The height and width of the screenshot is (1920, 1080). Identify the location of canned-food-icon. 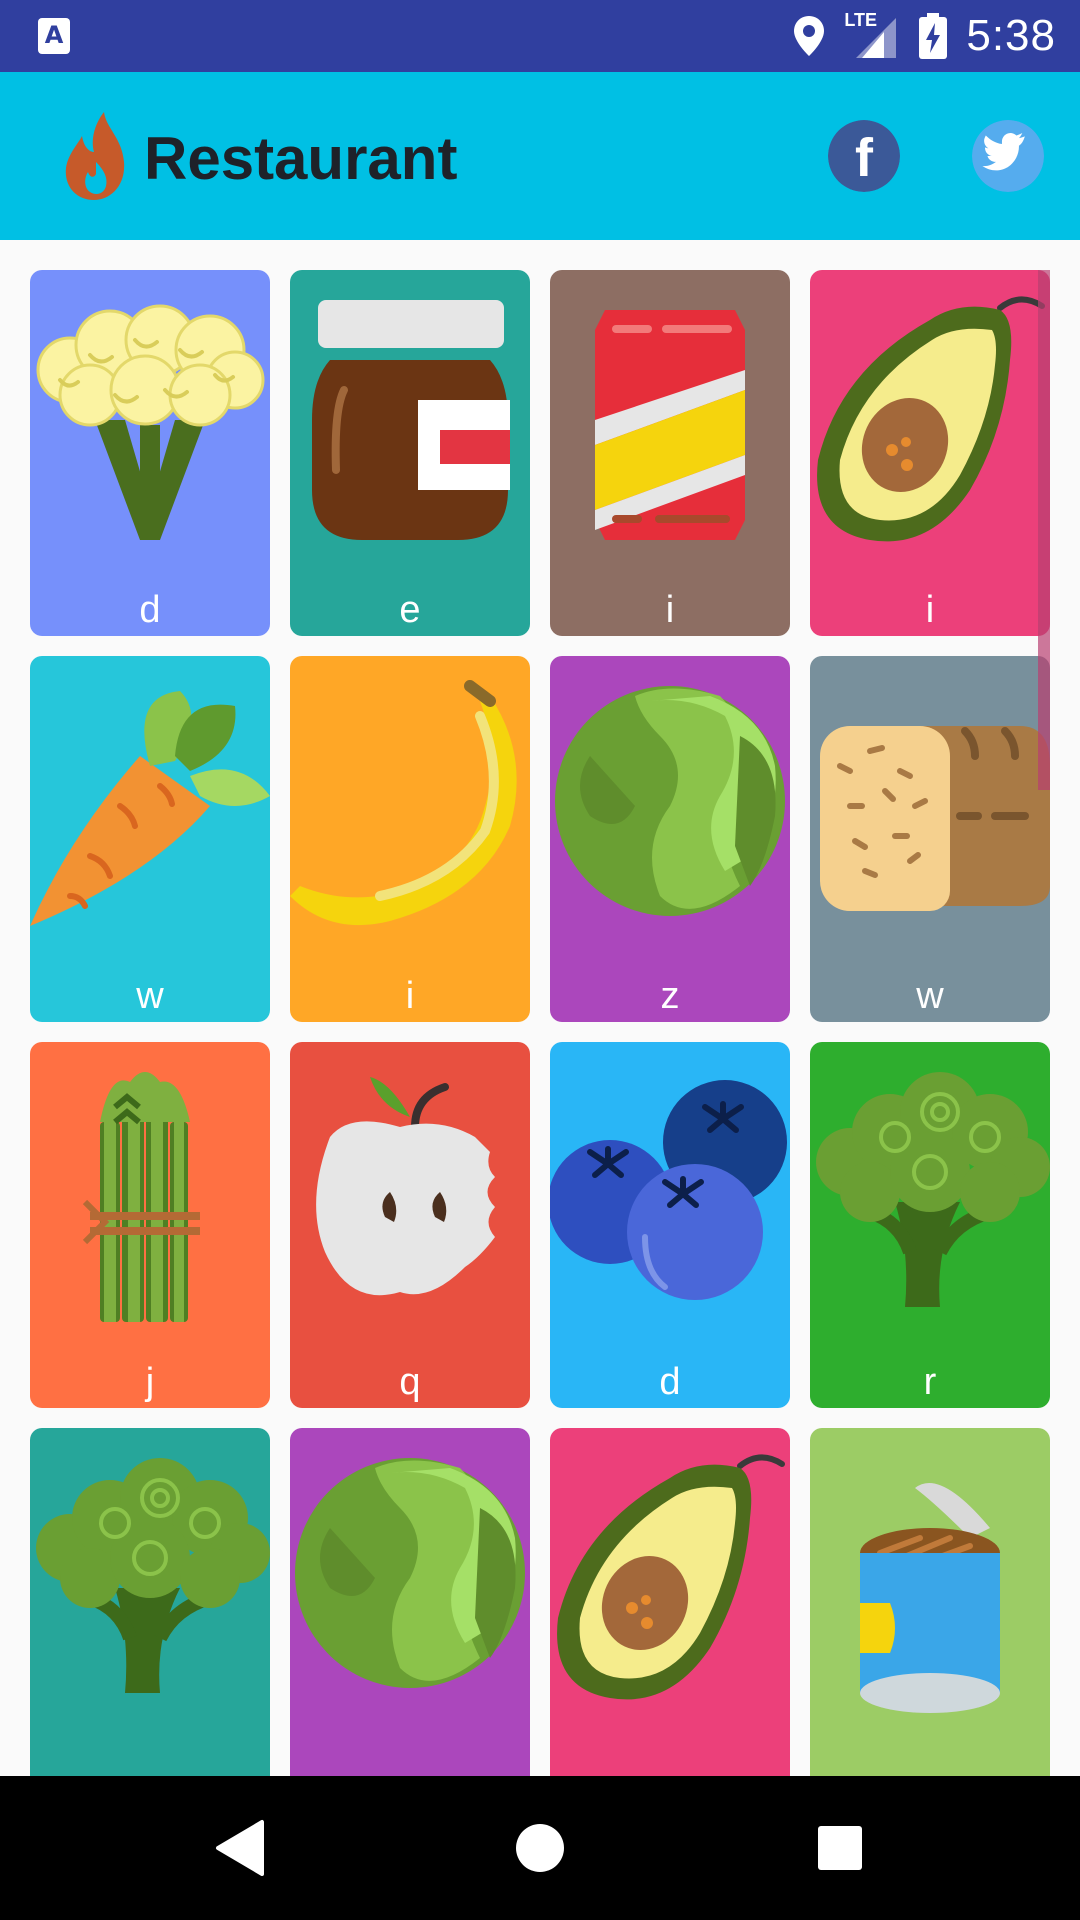
(930, 1598).